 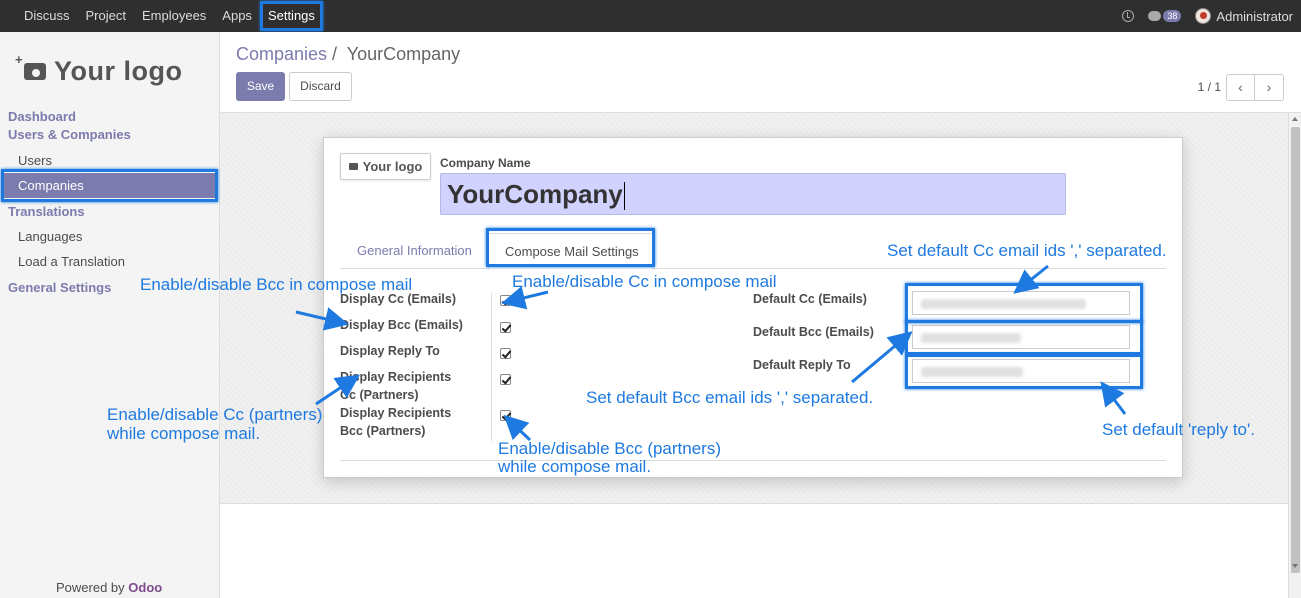 What do you see at coordinates (505, 415) in the screenshot?
I see `display-recipients-bcc-checkbox` at bounding box center [505, 415].